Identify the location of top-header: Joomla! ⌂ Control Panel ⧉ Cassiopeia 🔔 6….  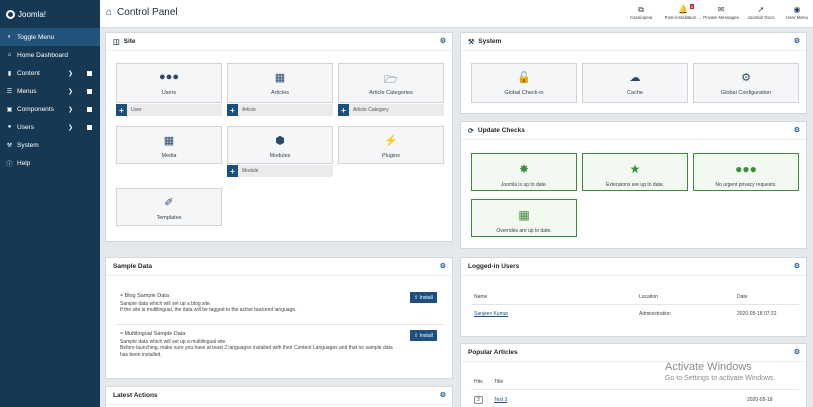
(406, 14).